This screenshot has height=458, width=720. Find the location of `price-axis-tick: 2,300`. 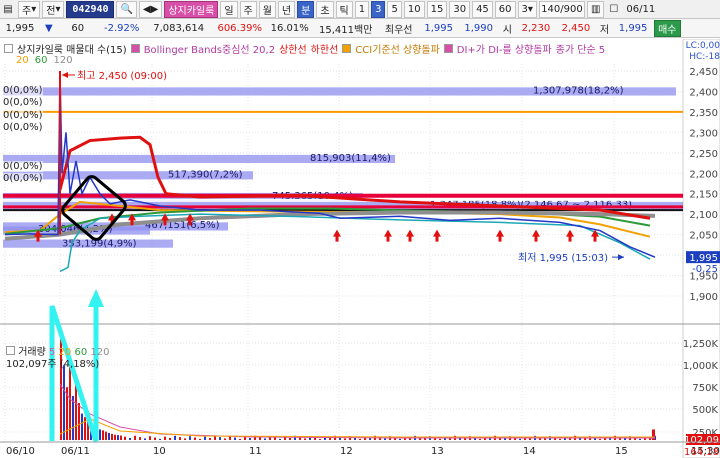

price-axis-tick: 2,300 is located at coordinates (703, 133).